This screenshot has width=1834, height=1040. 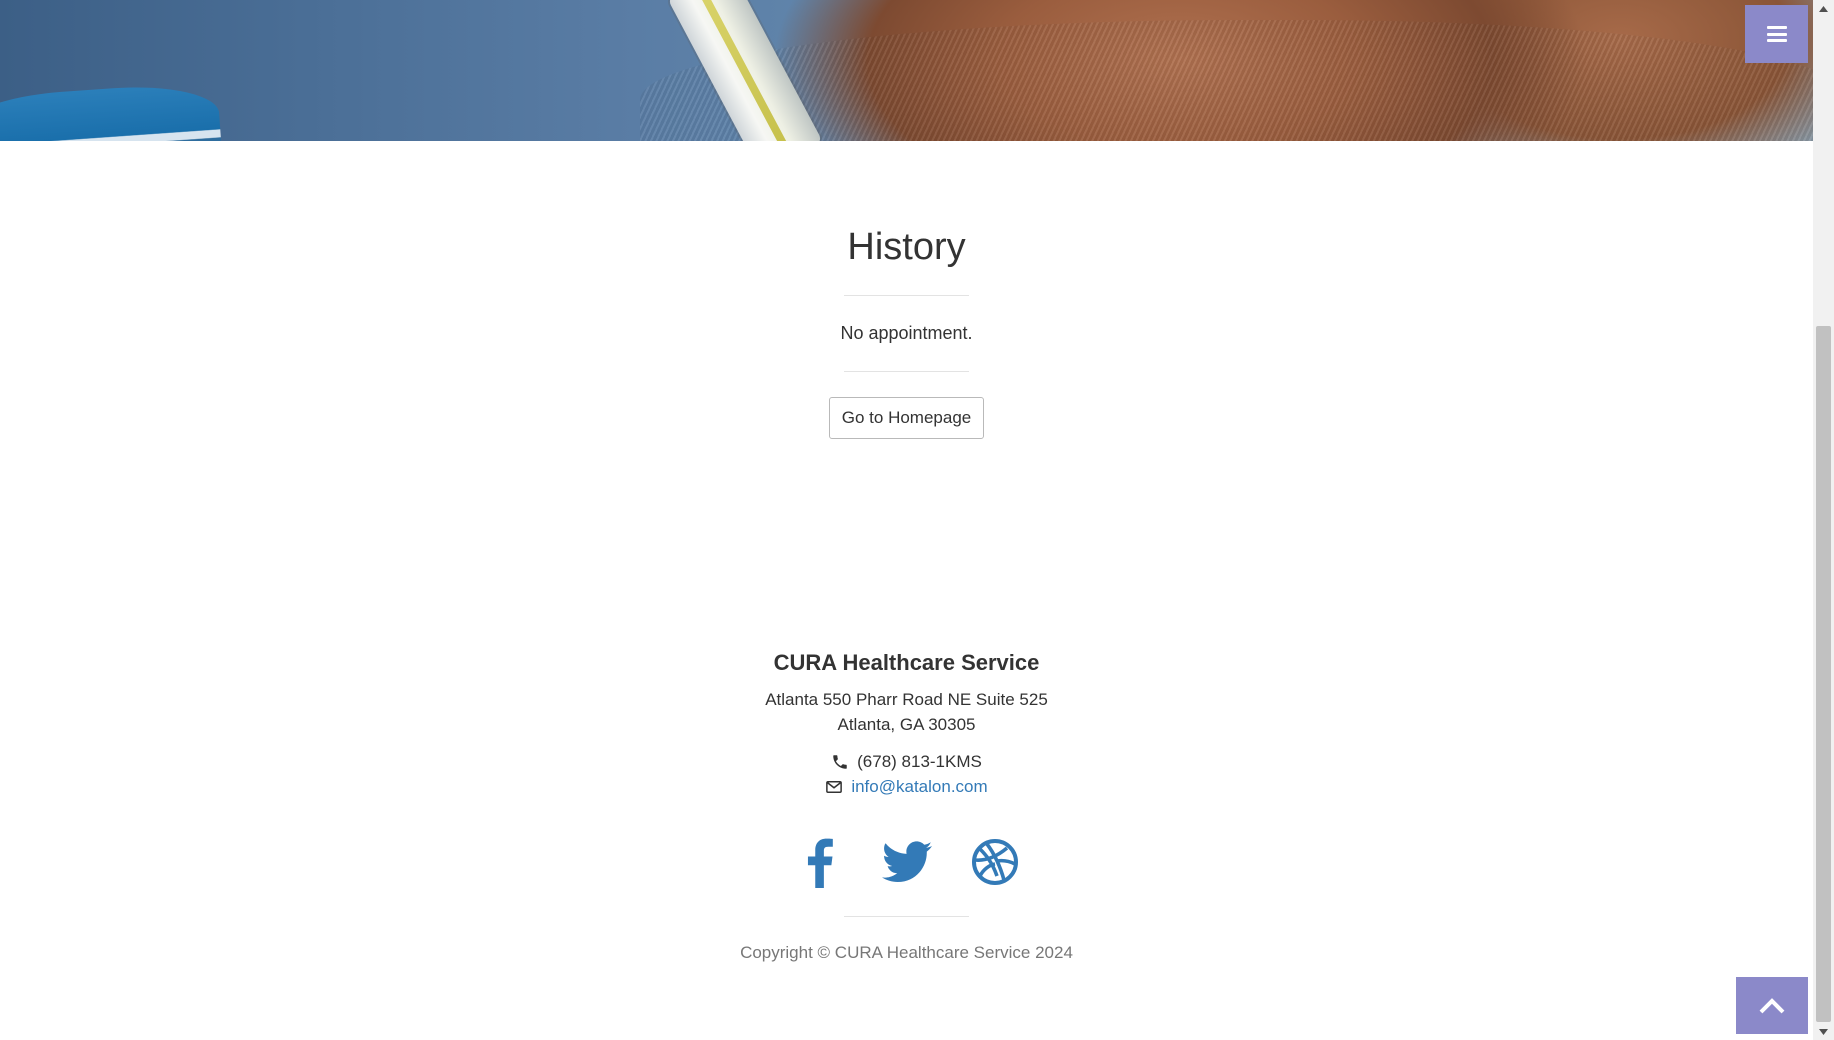 What do you see at coordinates (906, 333) in the screenshot?
I see `empty-history-message: No appointment.` at bounding box center [906, 333].